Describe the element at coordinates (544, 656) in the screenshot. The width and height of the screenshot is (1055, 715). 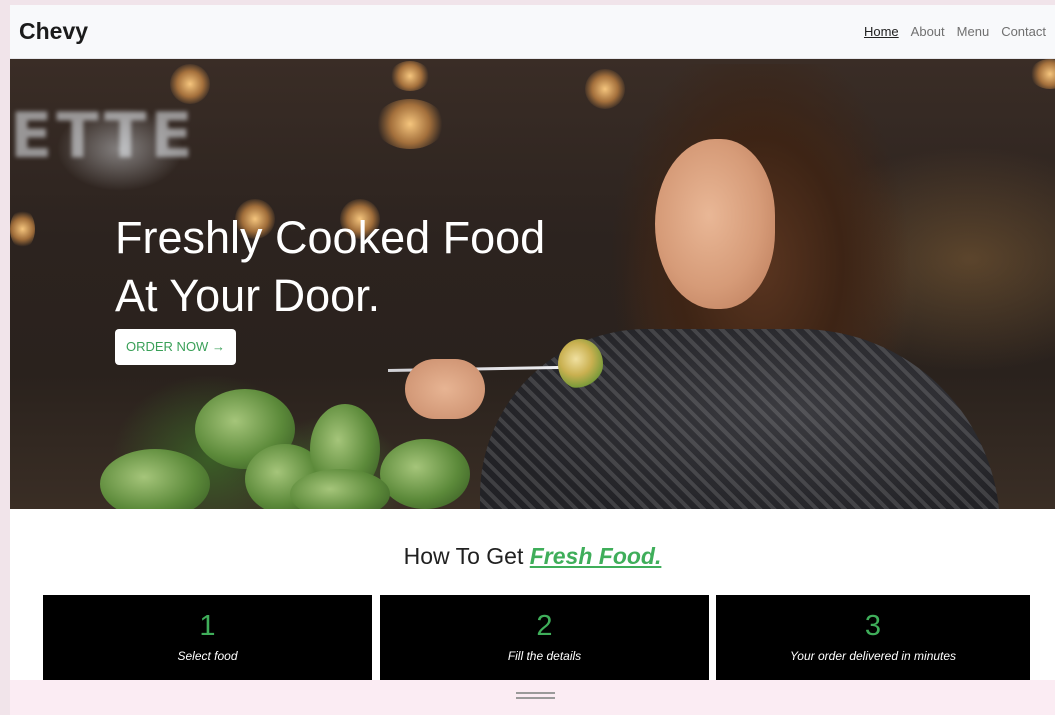
I see `step-label: Fill the details` at that location.